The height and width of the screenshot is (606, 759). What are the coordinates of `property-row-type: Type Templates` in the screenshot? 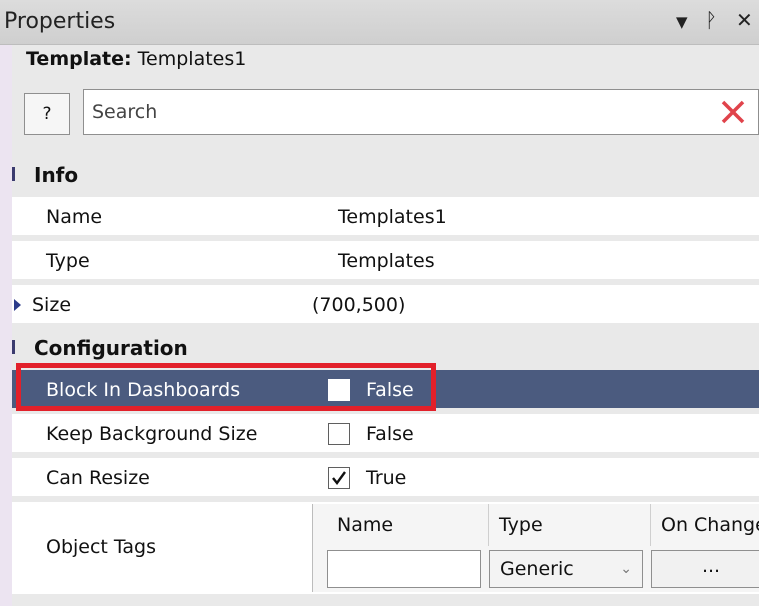 It's located at (385, 259).